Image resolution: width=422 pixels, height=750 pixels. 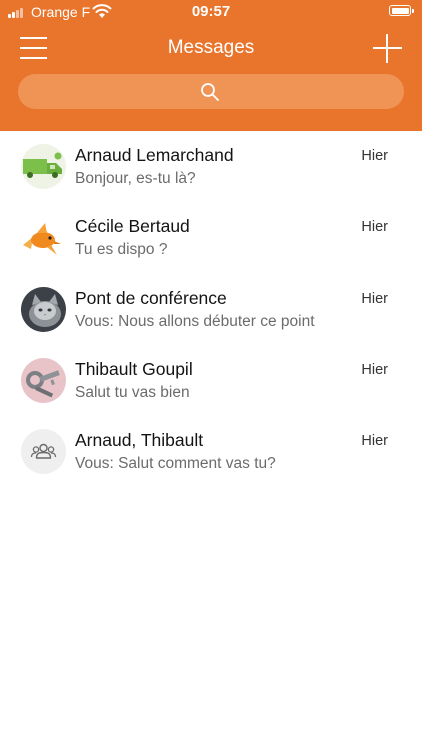 I want to click on conversation-row: Cécile Bertaud Tu es dispo ? Hier, so click(x=211, y=237).